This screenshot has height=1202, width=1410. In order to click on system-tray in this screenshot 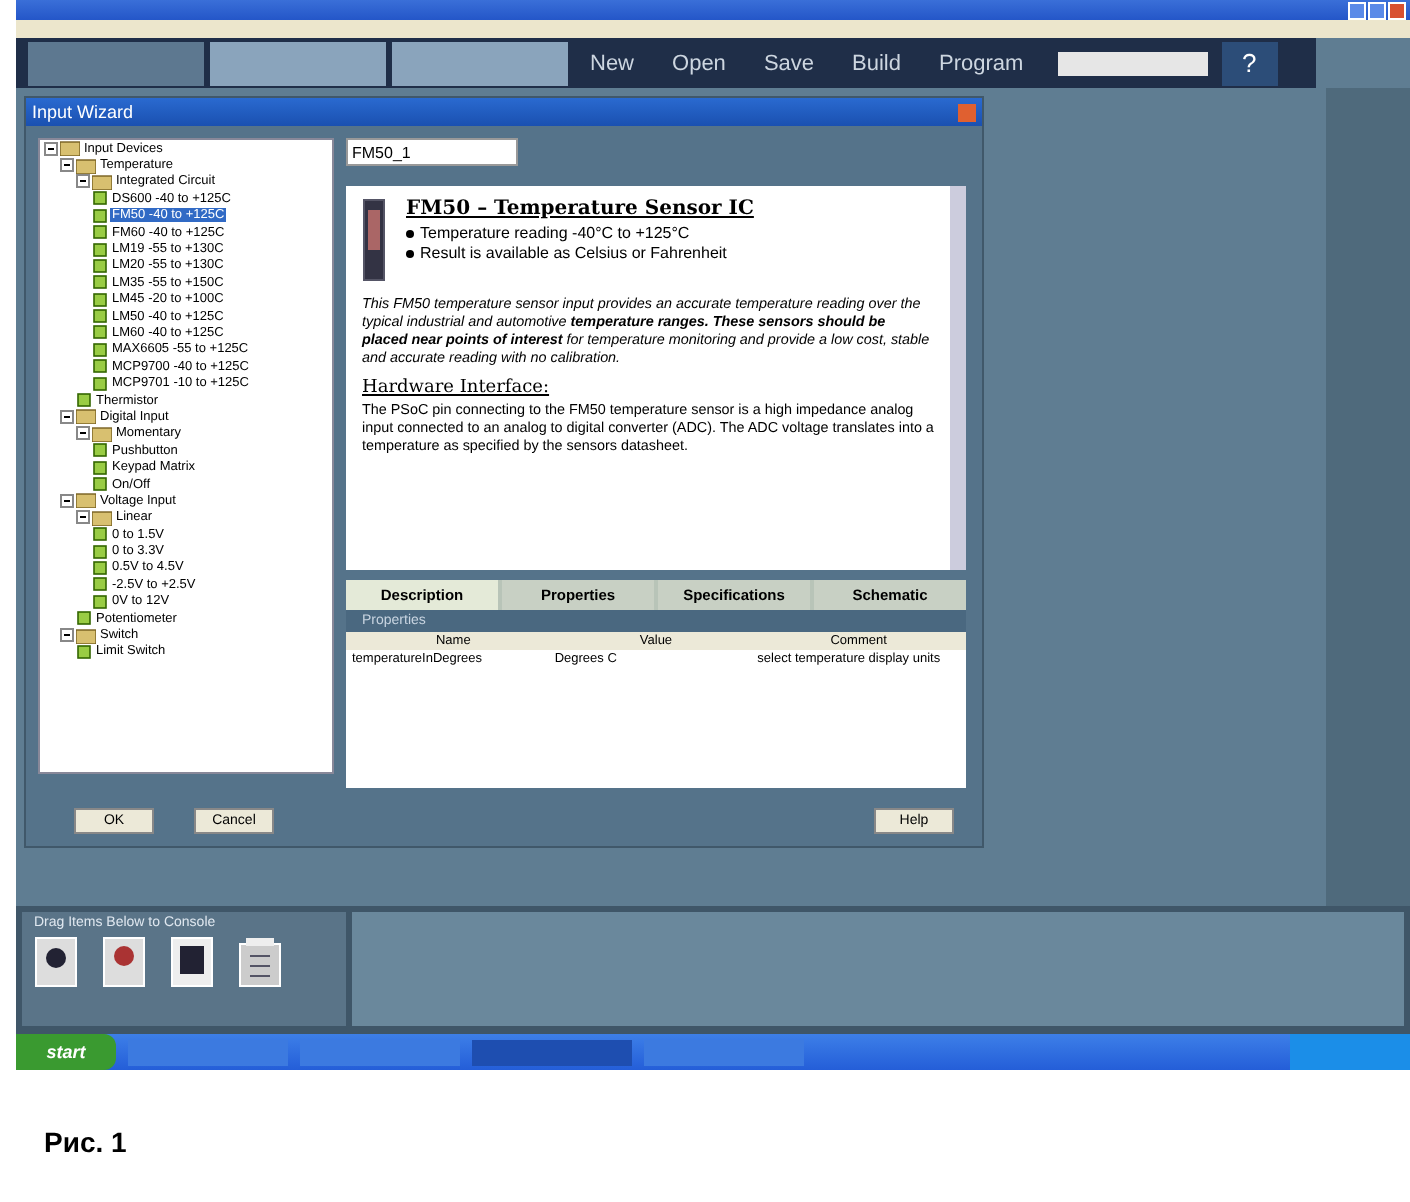, I will do `click(1350, 1052)`.